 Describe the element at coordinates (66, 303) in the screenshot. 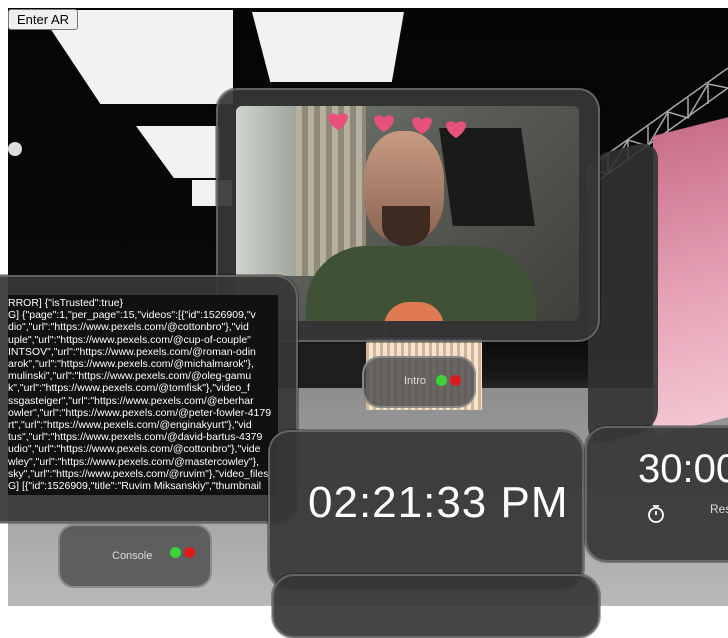

I see `console-line: RROR] {"isTrusted":true}` at that location.